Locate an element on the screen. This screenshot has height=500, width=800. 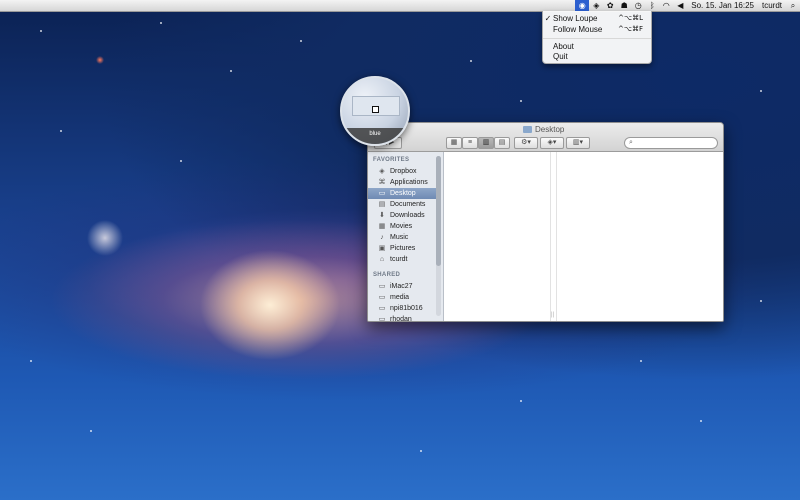
alien-icon: ☗ is located at coordinates (624, 5).